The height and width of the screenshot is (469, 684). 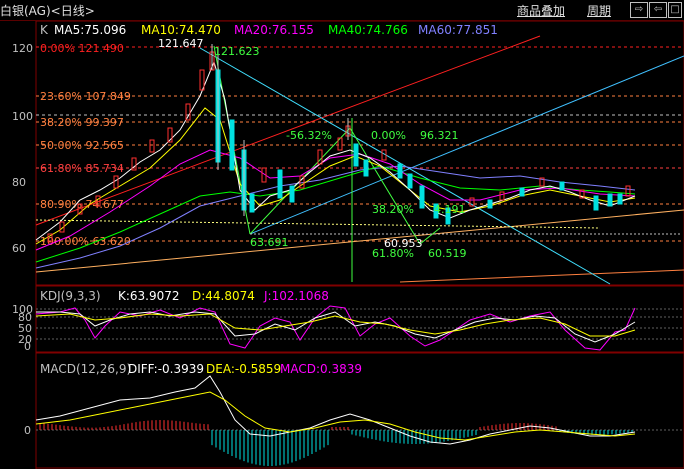 I want to click on annotation-val-4191: 4.191, so click(x=450, y=209).